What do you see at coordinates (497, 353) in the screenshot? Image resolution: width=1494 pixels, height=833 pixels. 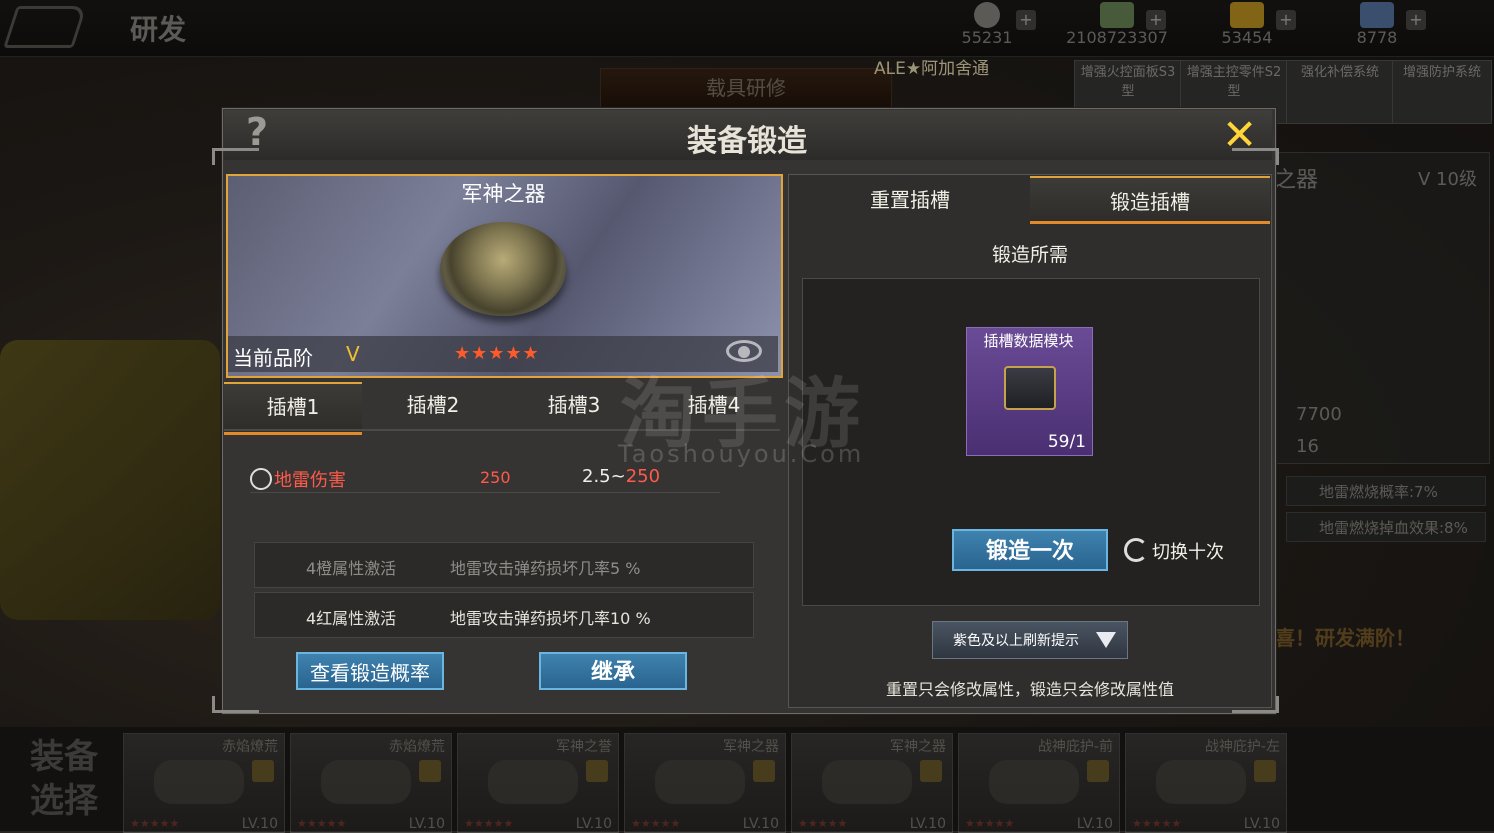 I see `star-rating: ★★★★★` at bounding box center [497, 353].